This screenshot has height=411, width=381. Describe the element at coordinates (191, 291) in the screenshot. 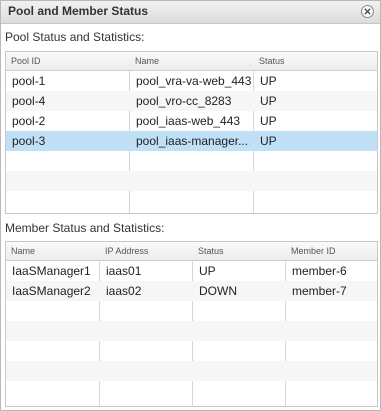

I see `table-row: IaaSManager2 iaas02 DOWN member-7` at that location.